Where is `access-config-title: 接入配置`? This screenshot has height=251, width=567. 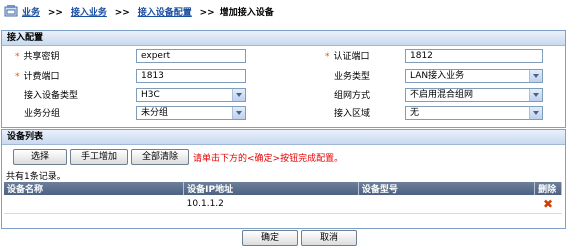
access-config-title: 接入配置 is located at coordinates (283, 38).